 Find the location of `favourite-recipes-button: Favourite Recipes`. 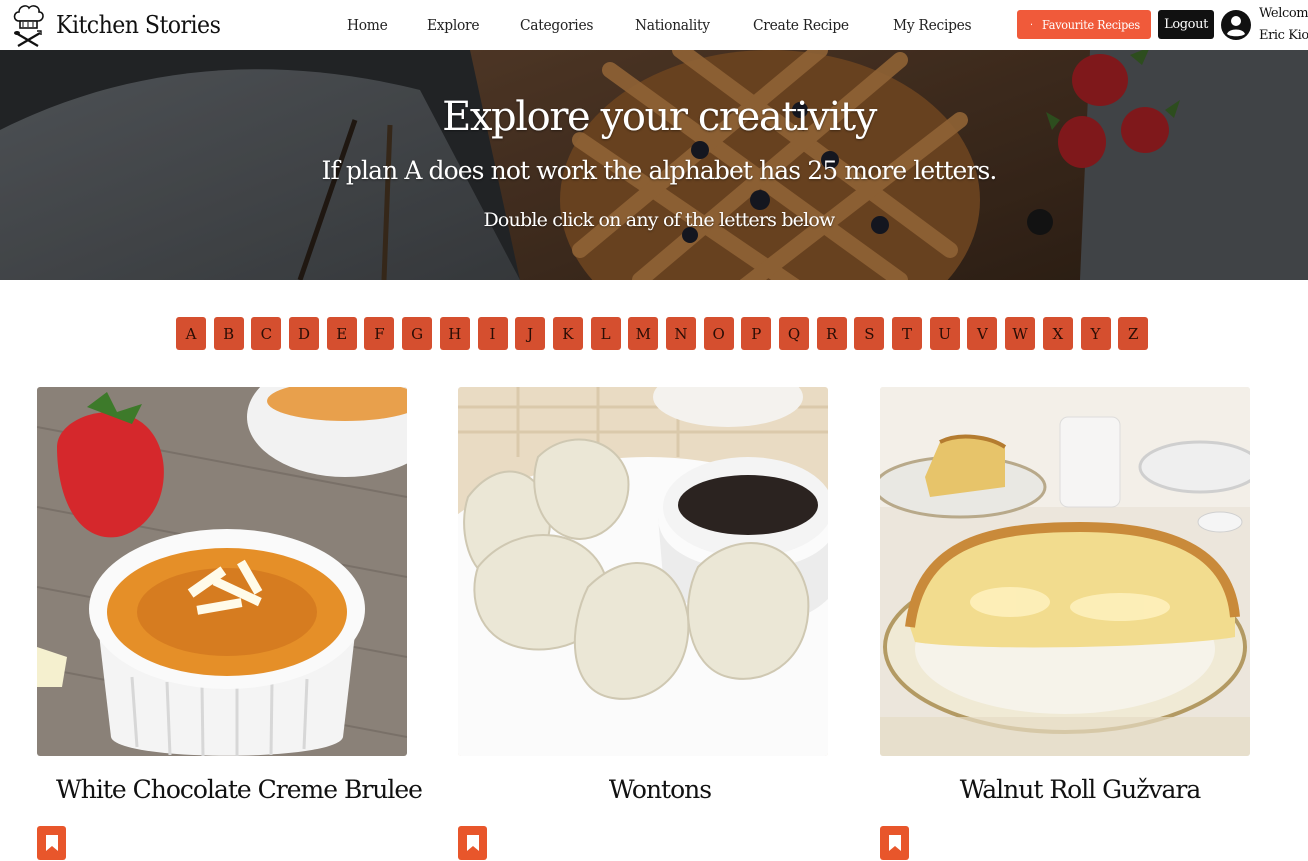

favourite-recipes-button: Favourite Recipes is located at coordinates (1084, 24).